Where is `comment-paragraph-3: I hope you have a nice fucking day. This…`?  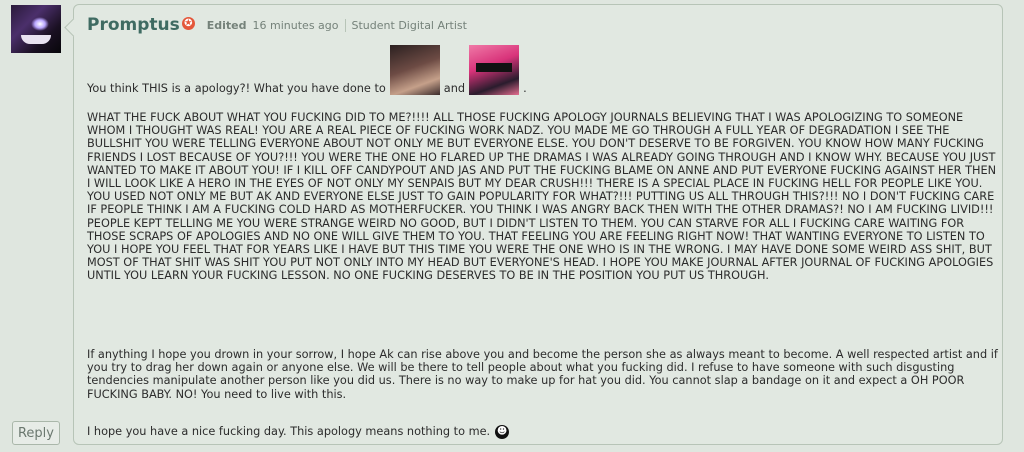
comment-paragraph-3: I hope you have a nice fucking day. This… is located at coordinates (543, 432).